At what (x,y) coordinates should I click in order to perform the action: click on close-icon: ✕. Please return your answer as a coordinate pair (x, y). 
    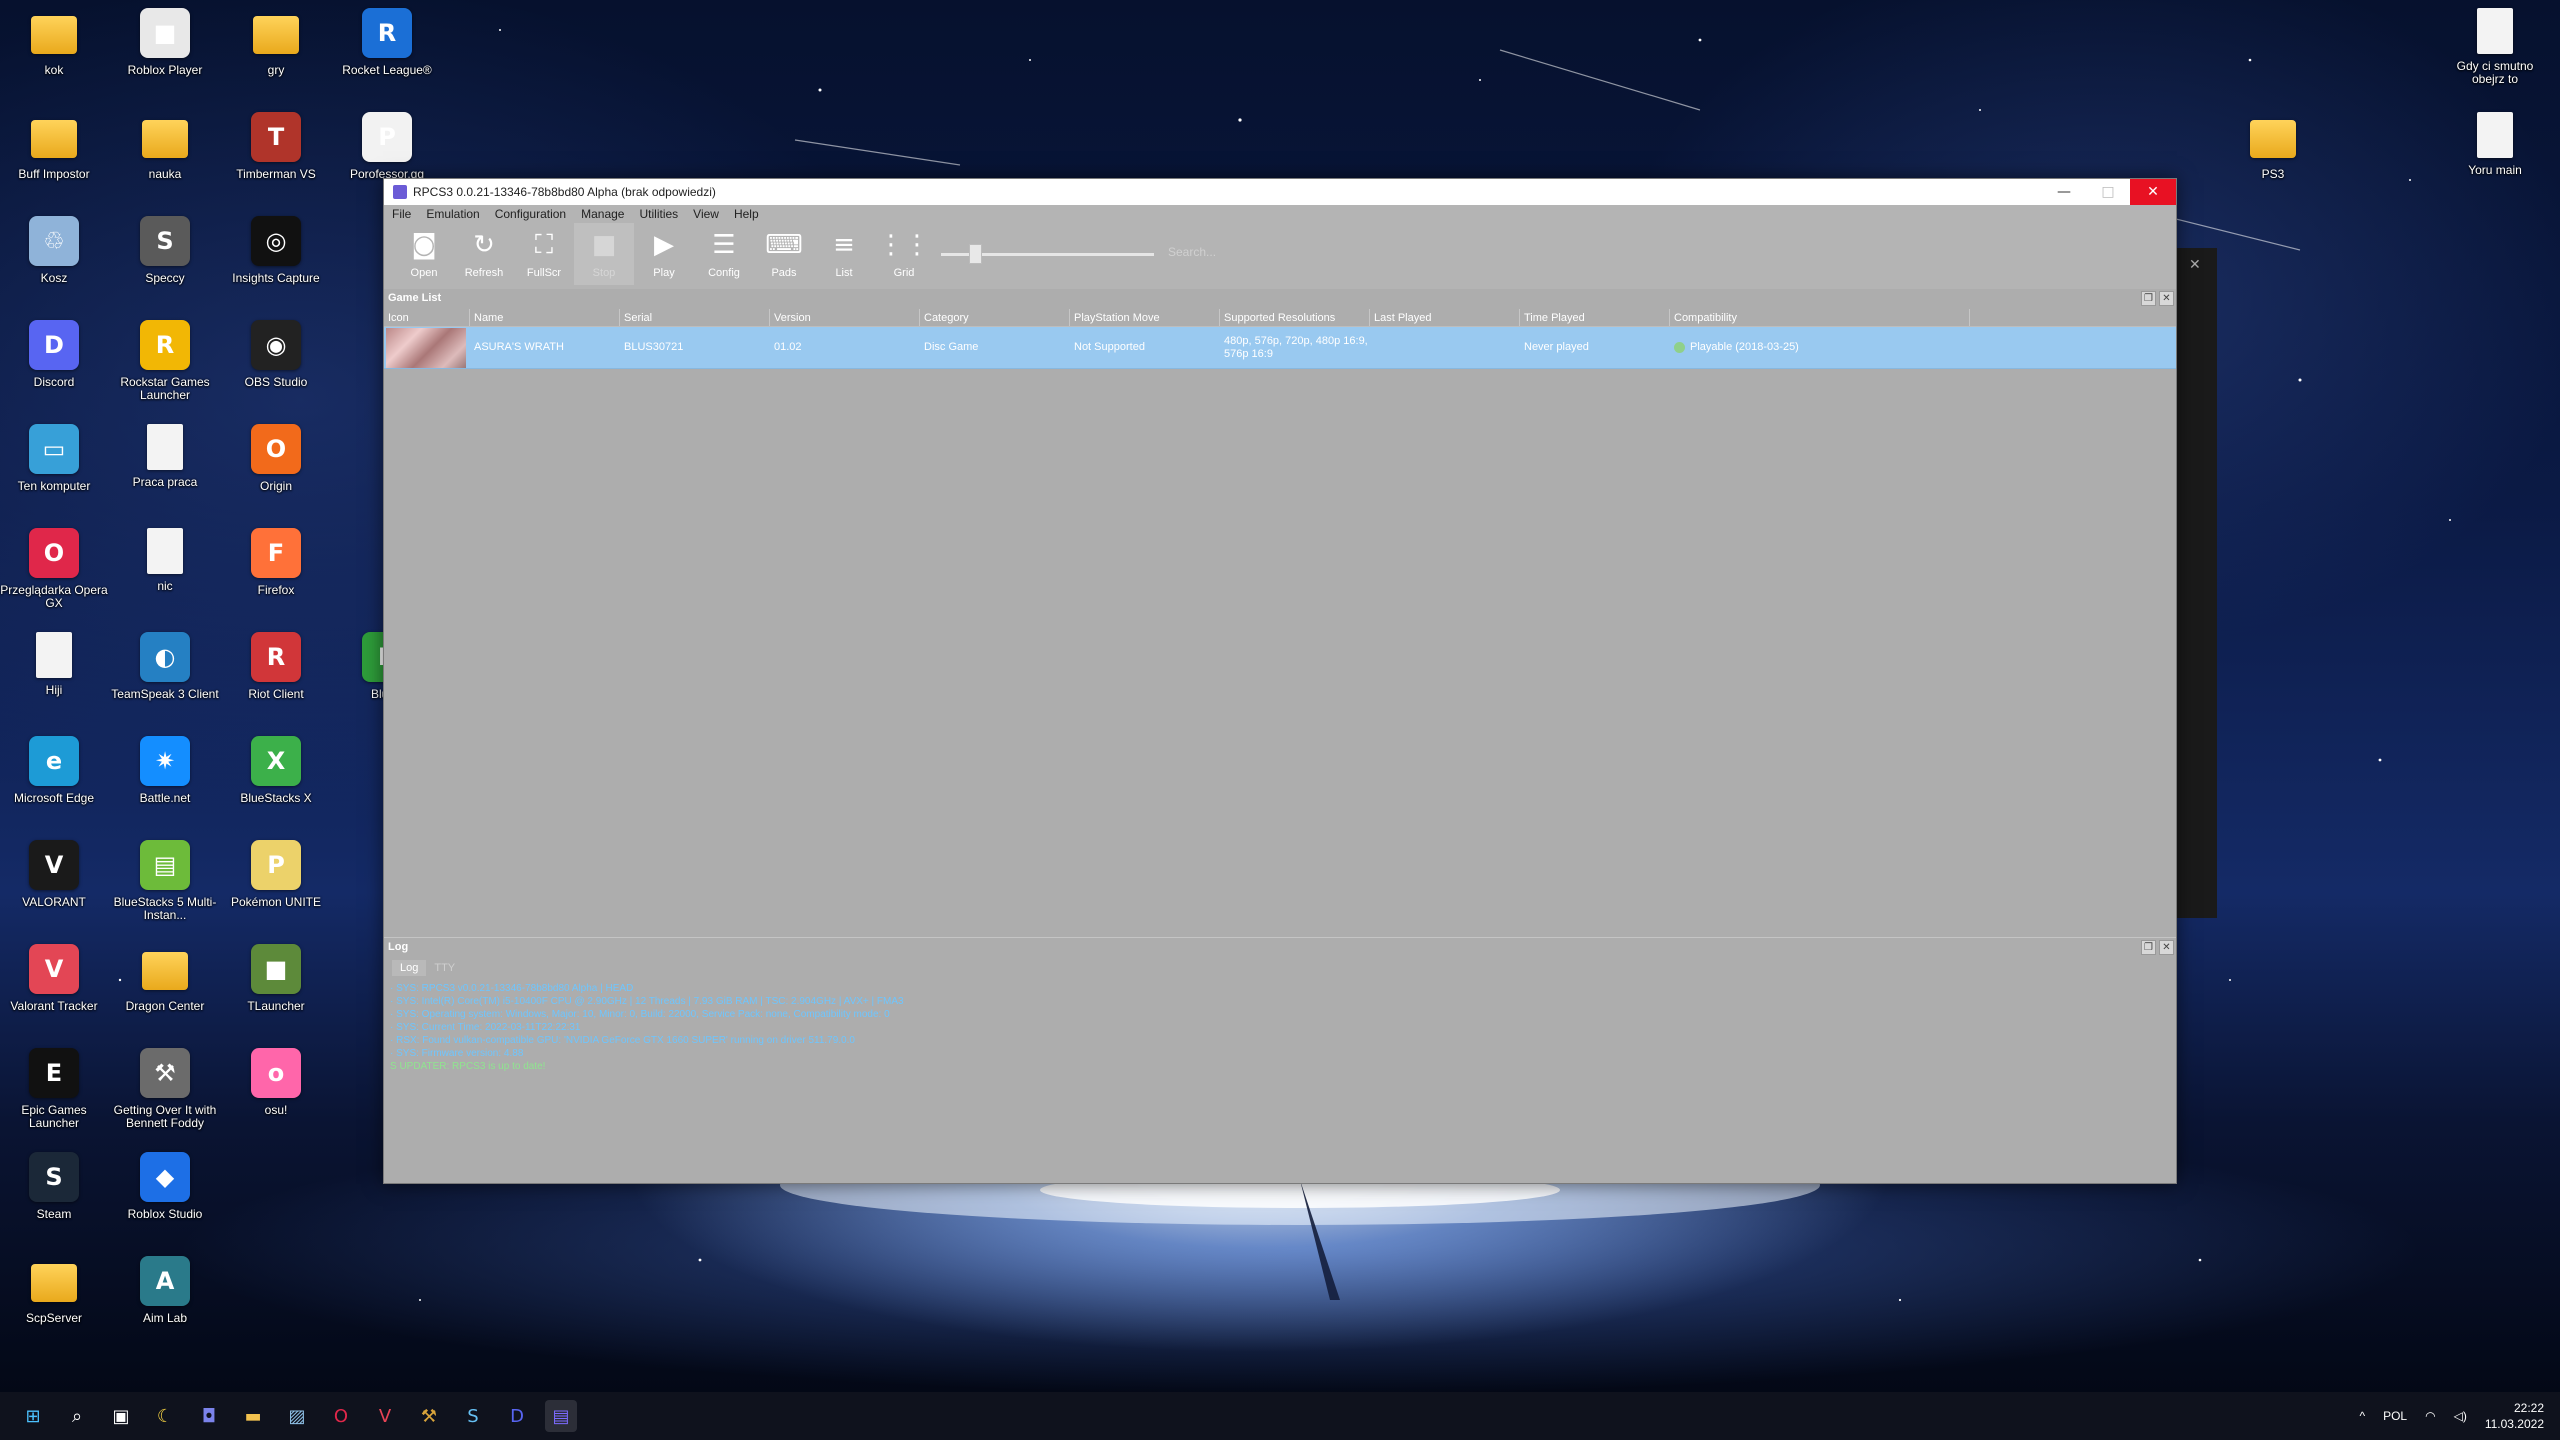
    Looking at the image, I should click on (2195, 264).